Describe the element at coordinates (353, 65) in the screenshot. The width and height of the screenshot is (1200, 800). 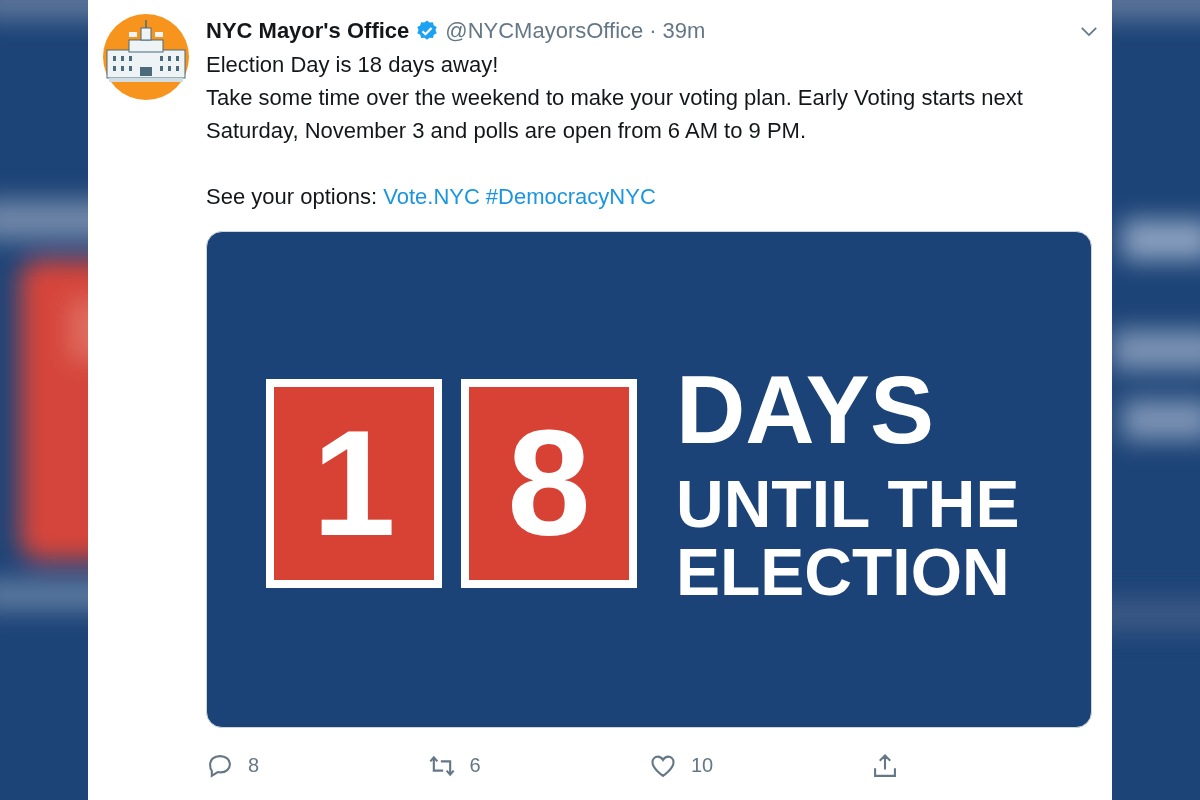
I see `tweet-text: Election Day is 18 days away!` at that location.